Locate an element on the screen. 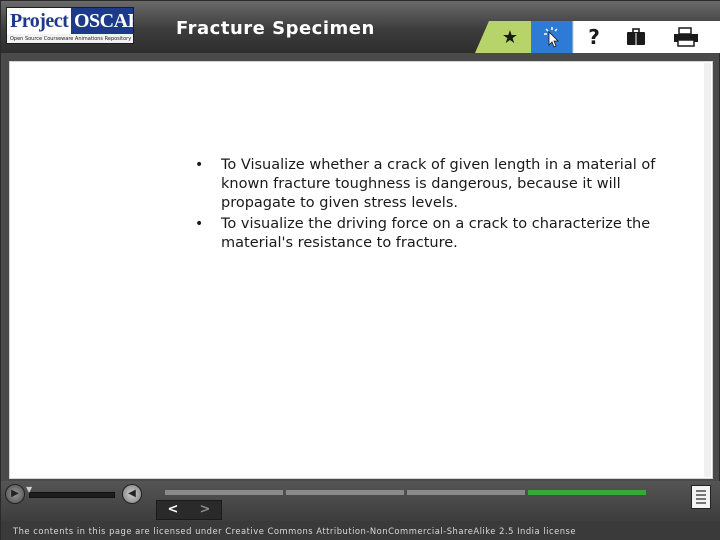 The width and height of the screenshot is (720, 540). print-tab is located at coordinates (686, 37).